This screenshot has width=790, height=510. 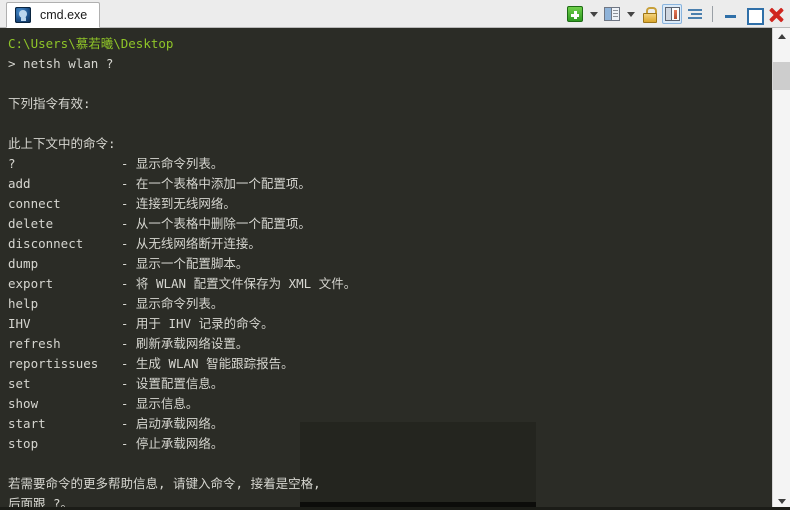 I want to click on list-lines-icon, so click(x=695, y=14).